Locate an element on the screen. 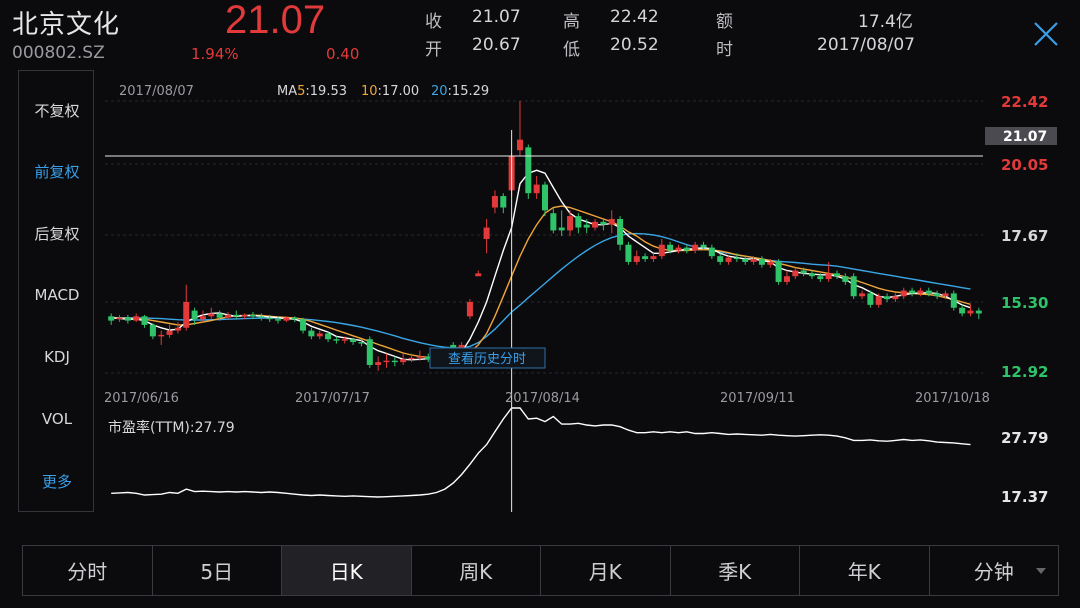  tab-daily-k: 日K is located at coordinates (347, 570).